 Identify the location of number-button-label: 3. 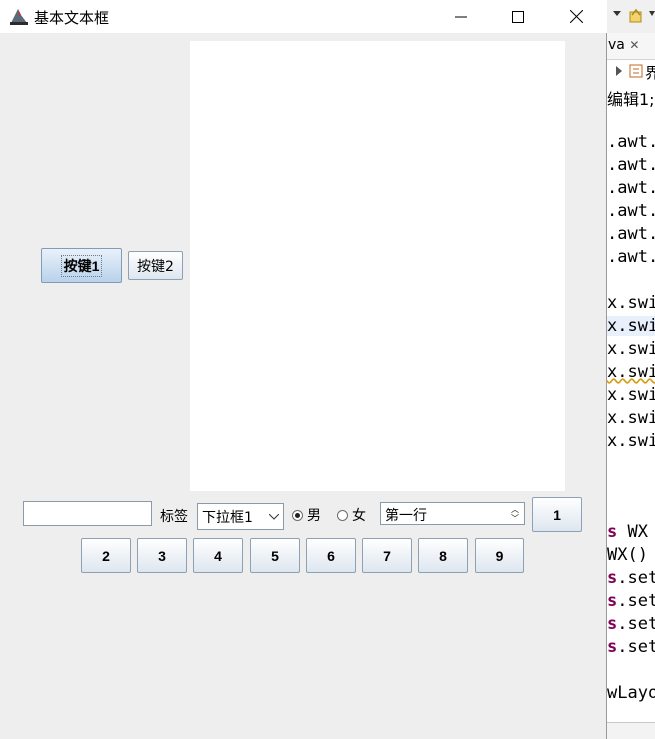
(162, 555).